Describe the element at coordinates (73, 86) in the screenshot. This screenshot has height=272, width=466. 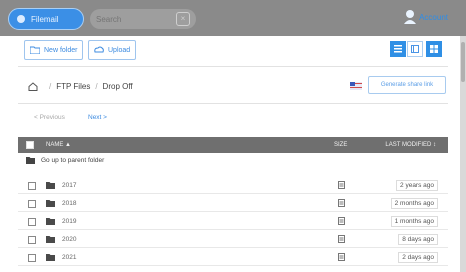
I see `breadcrumb-ftp-files: FTP Files` at that location.